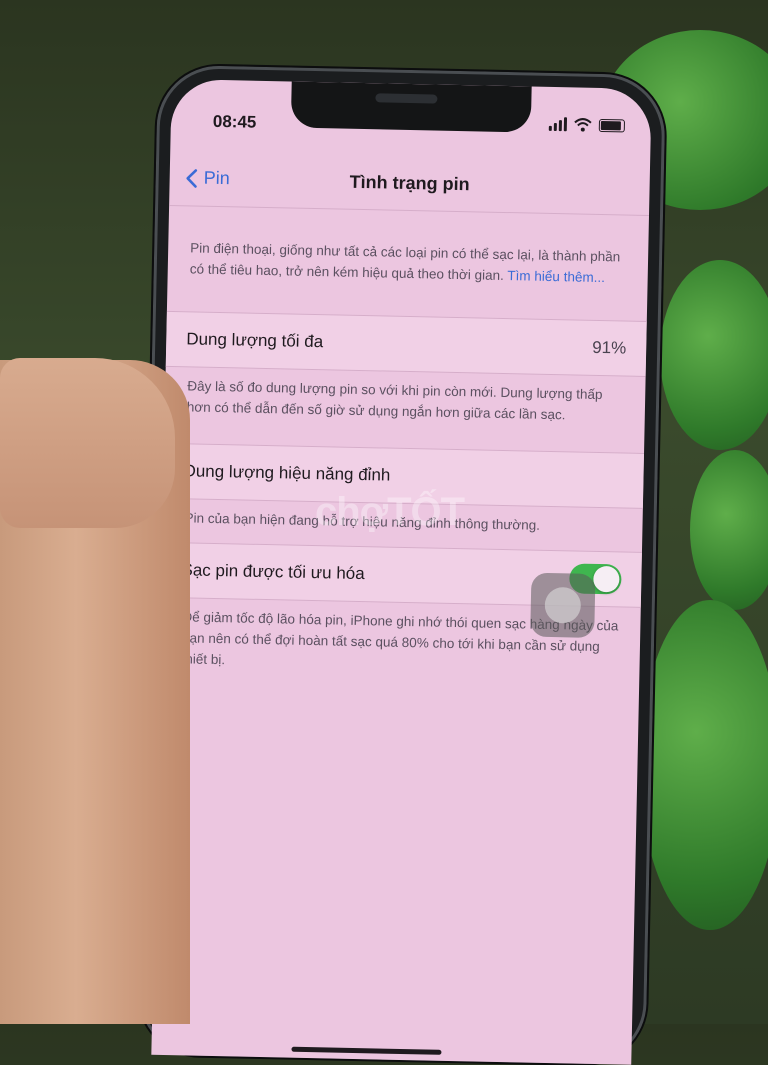  Describe the element at coordinates (563, 605) in the screenshot. I see `assistive-touch-button` at that location.